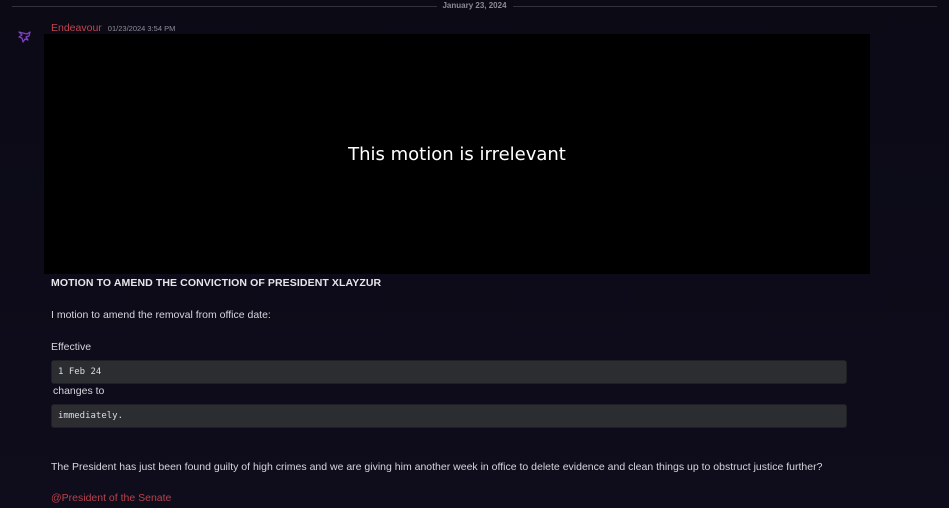 Image resolution: width=949 pixels, height=508 pixels. I want to click on image-caption: This motion is irrelevant, so click(457, 154).